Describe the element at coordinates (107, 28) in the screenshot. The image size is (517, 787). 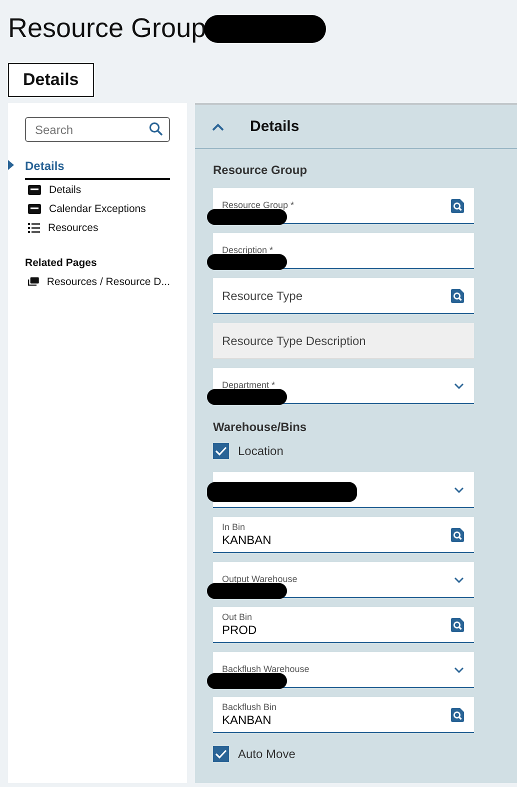
I see `page-title: Resource Group` at that location.